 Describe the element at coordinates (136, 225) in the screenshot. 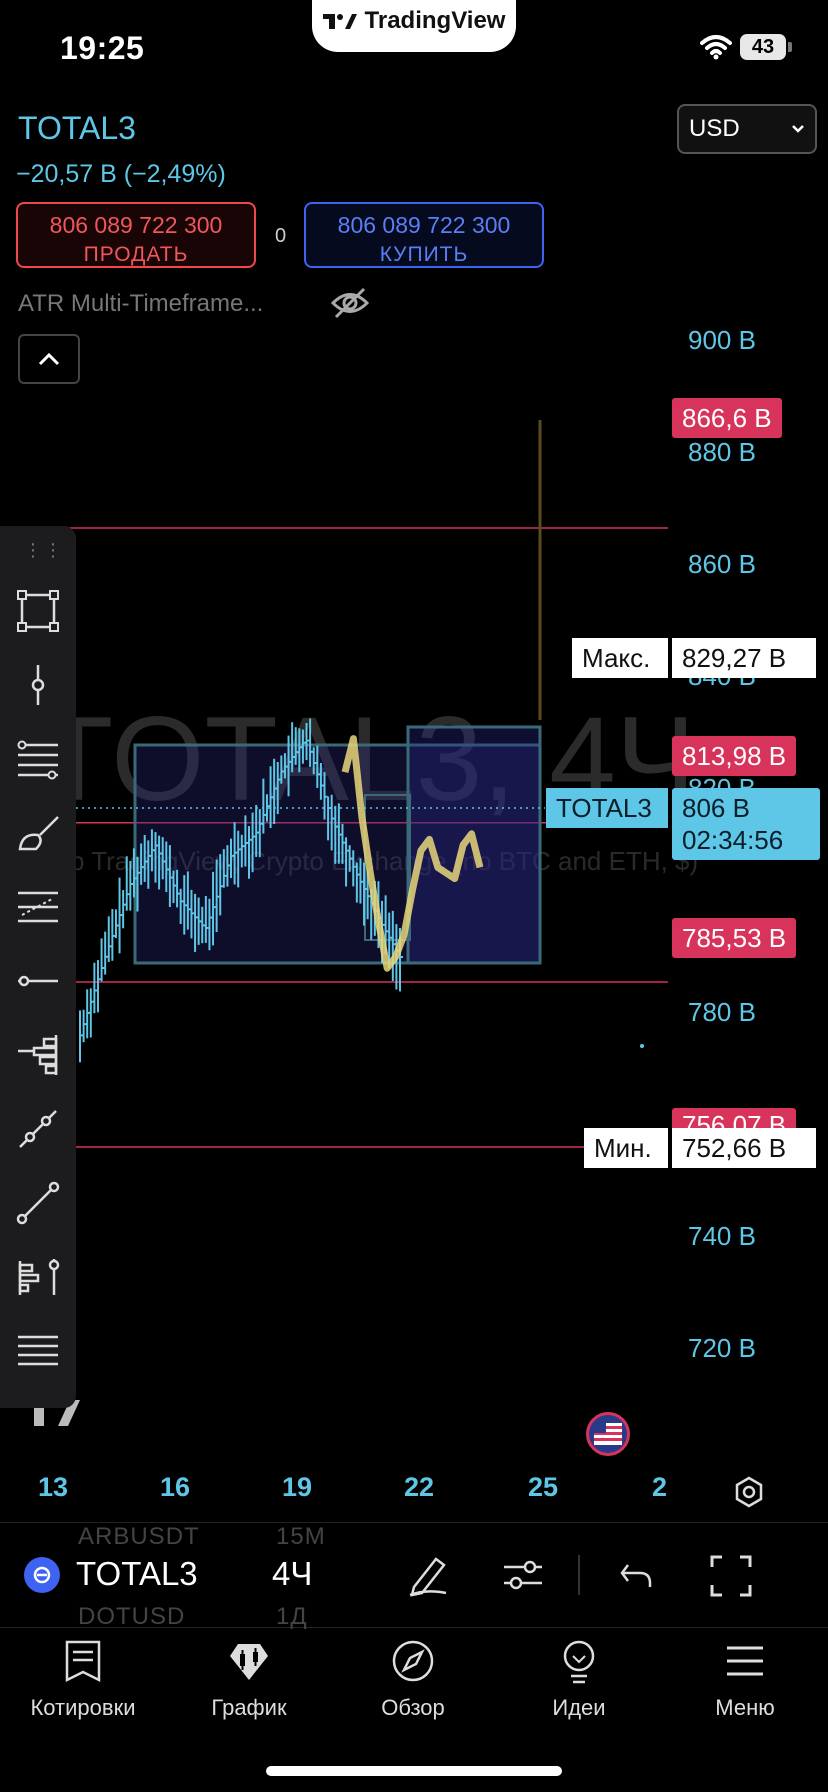

I see `sell-price: 806 089 722 300` at that location.